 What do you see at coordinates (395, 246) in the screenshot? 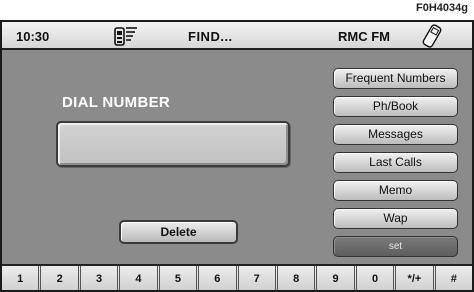
I see `menu-item-set: set` at bounding box center [395, 246].